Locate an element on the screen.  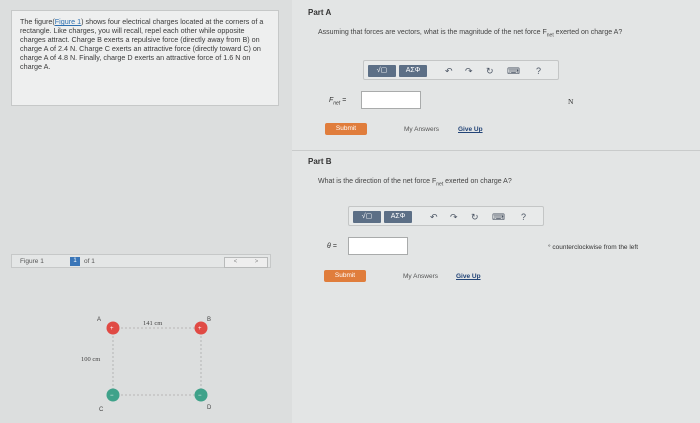
problem-text-pre: The figure( is located at coordinates (37, 21).